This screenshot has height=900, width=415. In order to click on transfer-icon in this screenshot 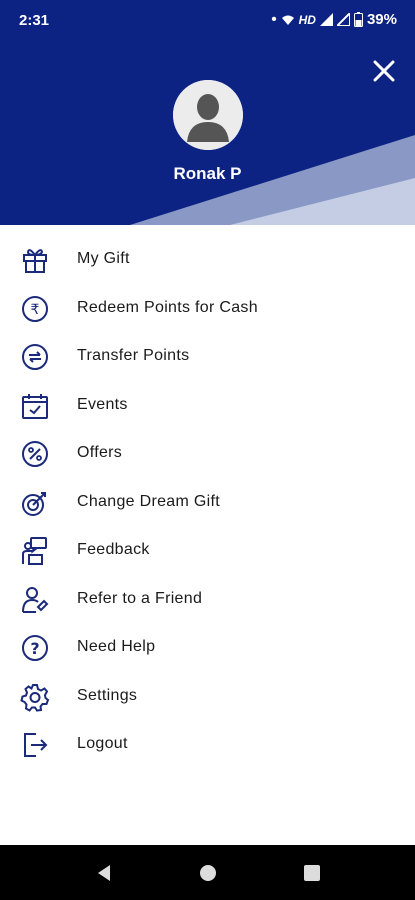, I will do `click(35, 357)`.